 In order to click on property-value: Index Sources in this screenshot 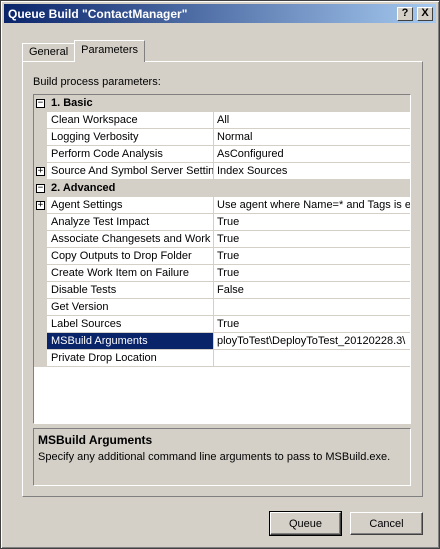, I will do `click(312, 171)`.